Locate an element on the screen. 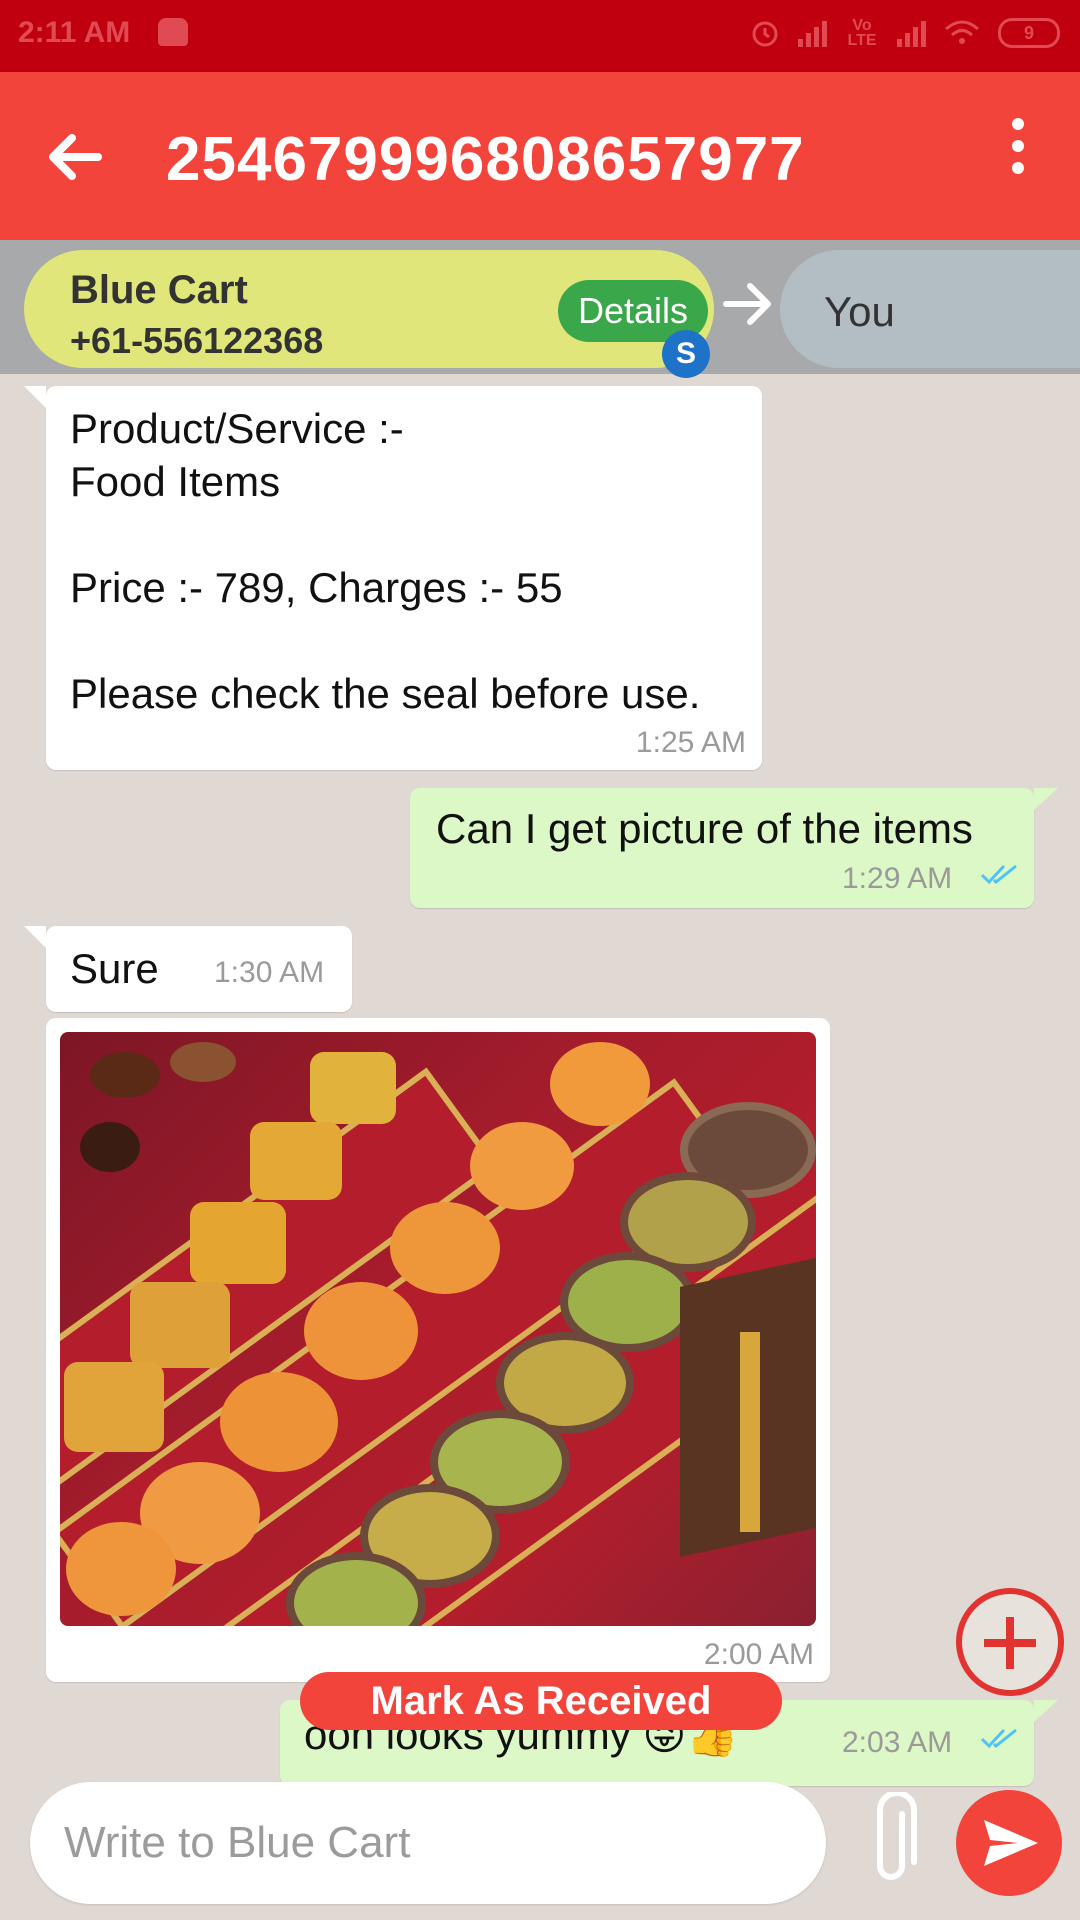 The width and height of the screenshot is (1080, 1920). message-time: 1:30 AM is located at coordinates (269, 972).